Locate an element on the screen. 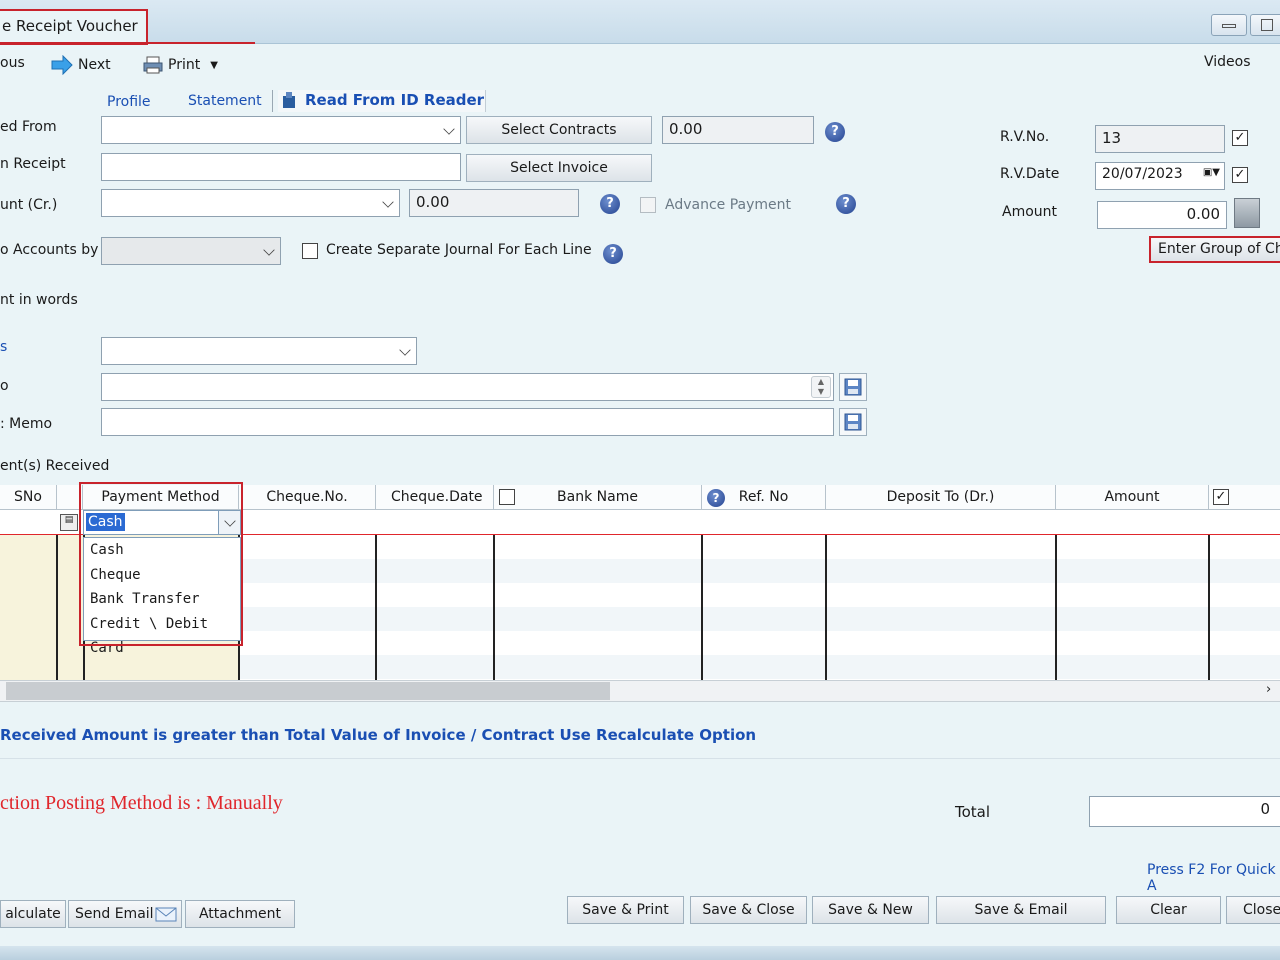 The width and height of the screenshot is (1280, 960). to-accounts-combo is located at coordinates (191, 251).